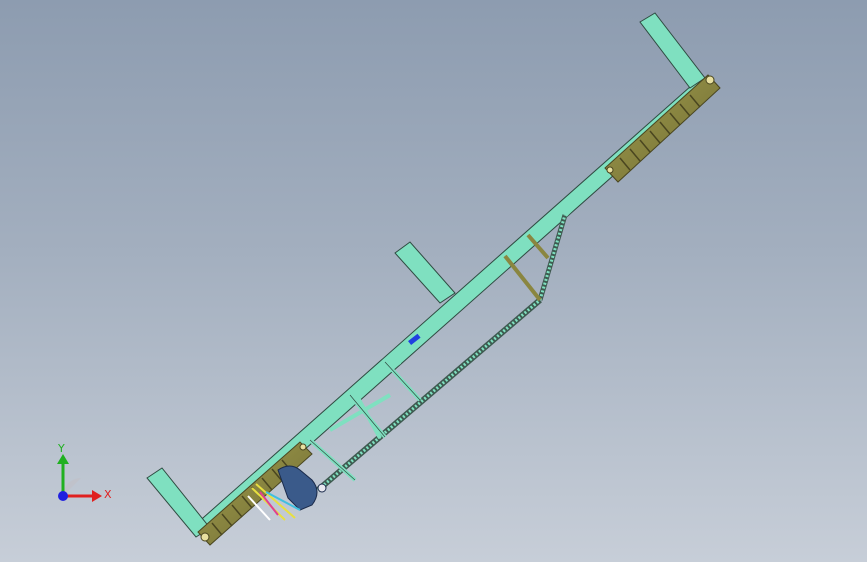 The width and height of the screenshot is (867, 562). I want to click on bottom-left-post, so click(178, 502).